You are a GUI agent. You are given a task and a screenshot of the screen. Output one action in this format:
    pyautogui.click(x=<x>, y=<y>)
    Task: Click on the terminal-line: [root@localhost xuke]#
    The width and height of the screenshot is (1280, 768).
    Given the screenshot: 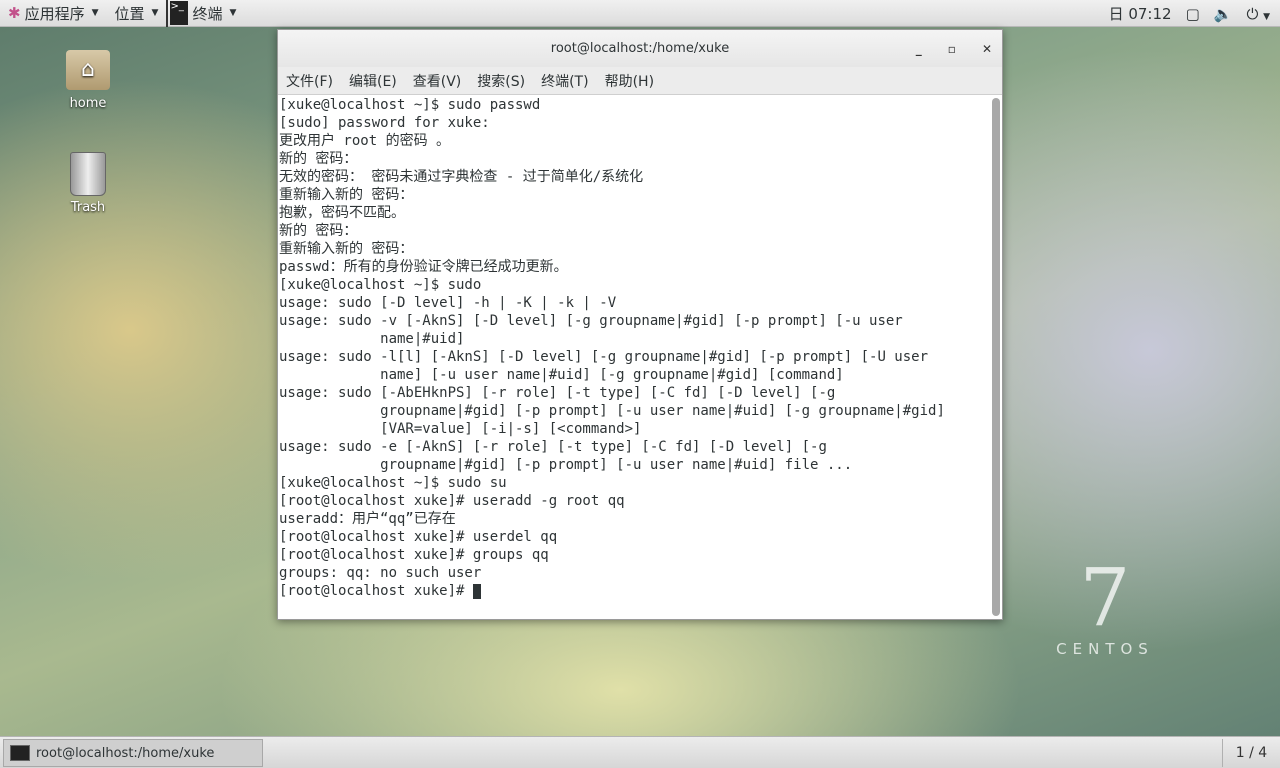 What is the action you would take?
    pyautogui.click(x=634, y=591)
    